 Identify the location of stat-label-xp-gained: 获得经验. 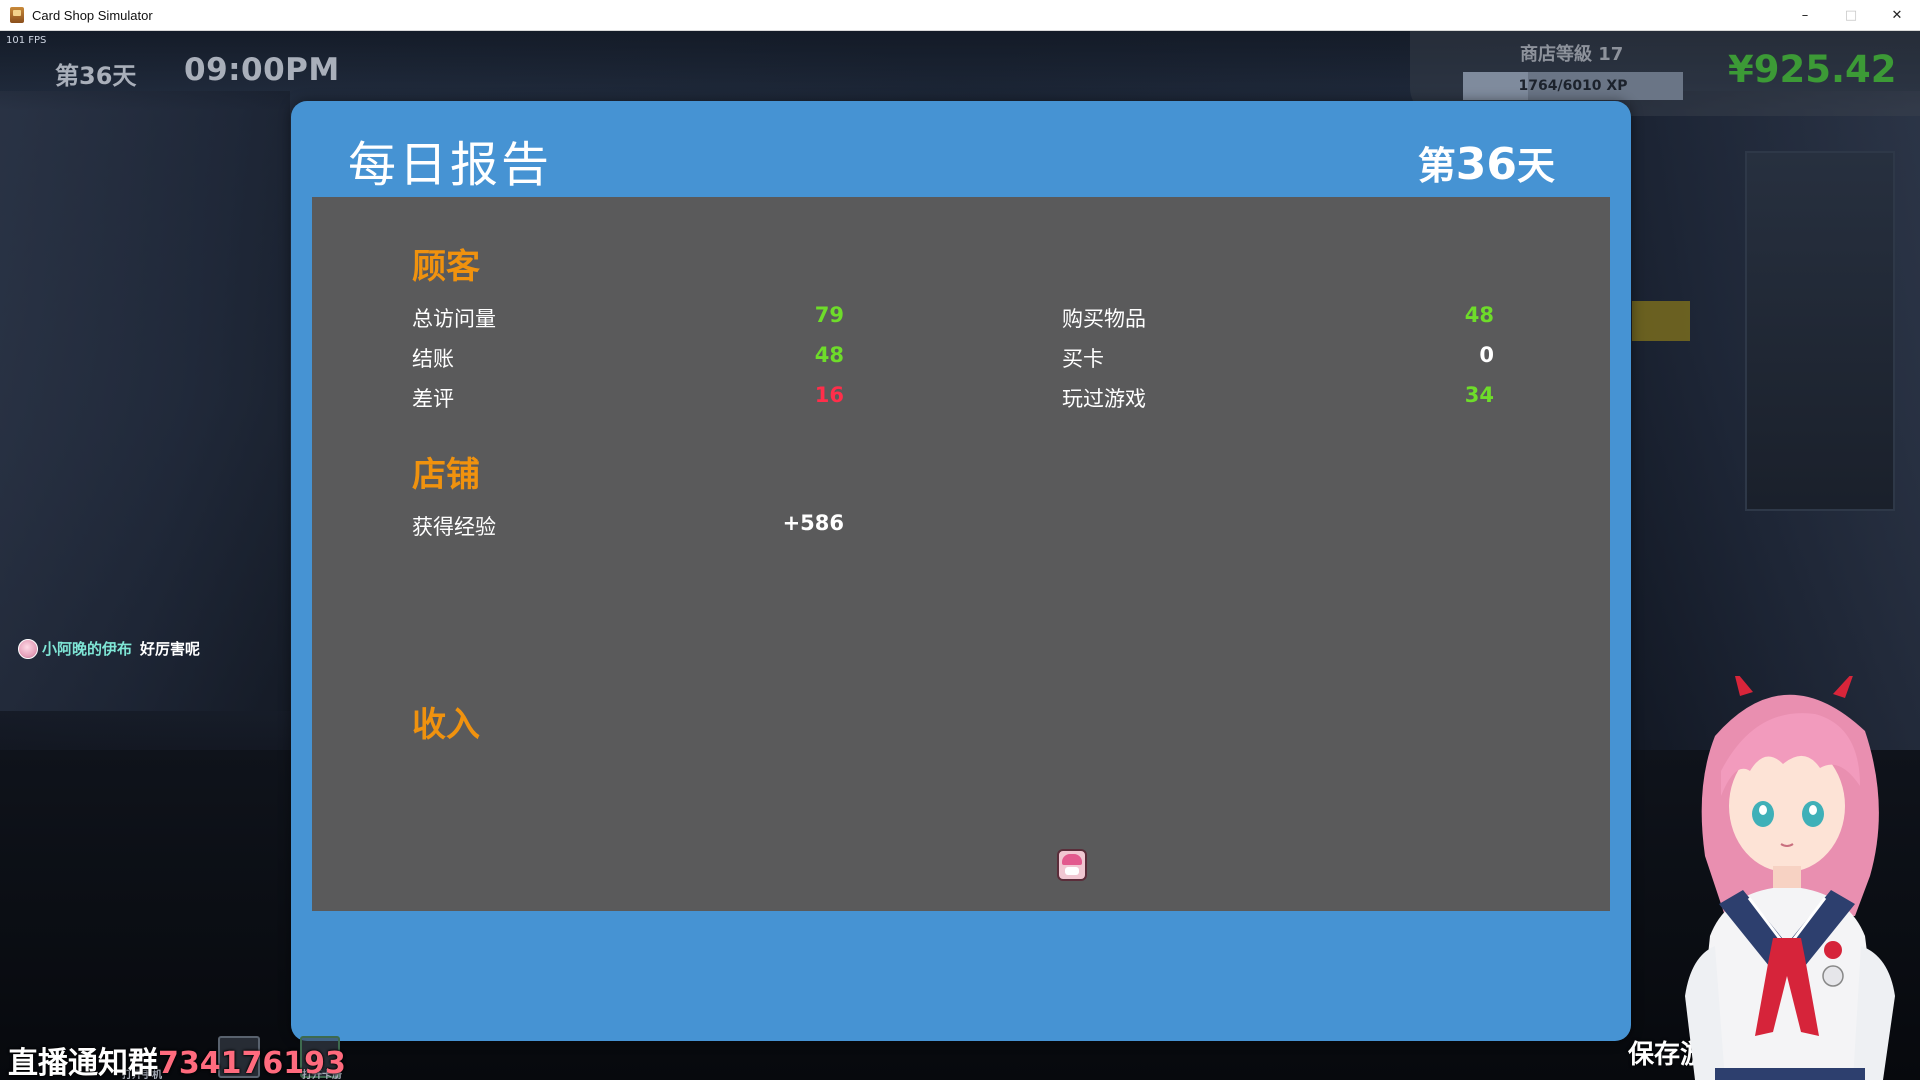
(454, 527).